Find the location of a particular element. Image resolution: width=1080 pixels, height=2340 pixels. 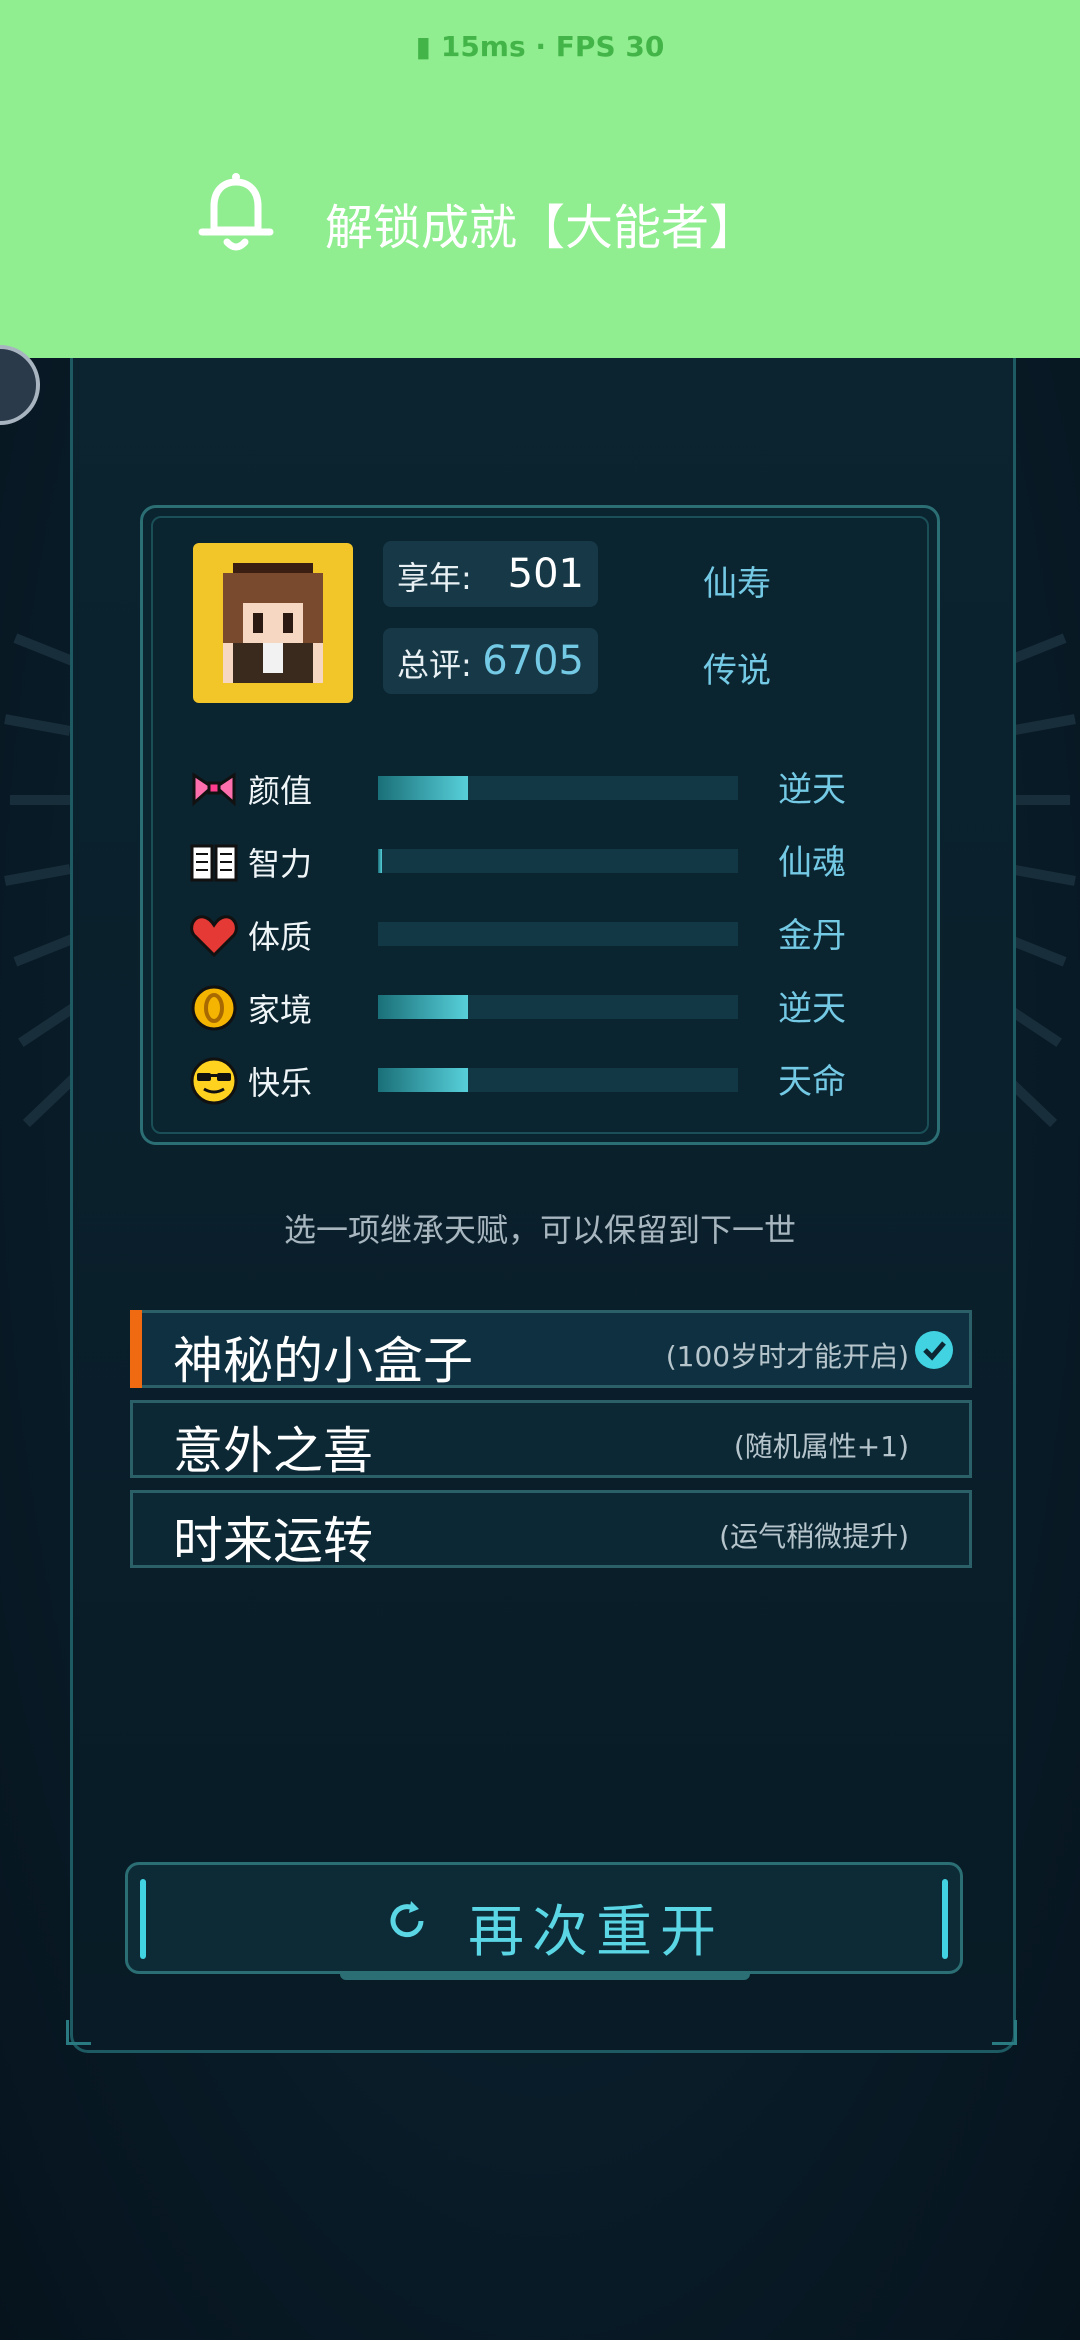

talent-option: 神秘的小盒子 (100岁时才能开启) is located at coordinates (551, 1350).